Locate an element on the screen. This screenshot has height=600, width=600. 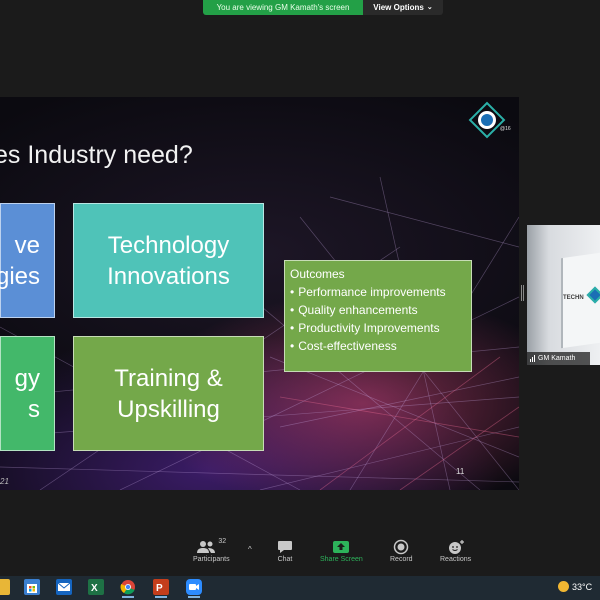
share-screen-label: Share Screen is located at coordinates (341, 559).